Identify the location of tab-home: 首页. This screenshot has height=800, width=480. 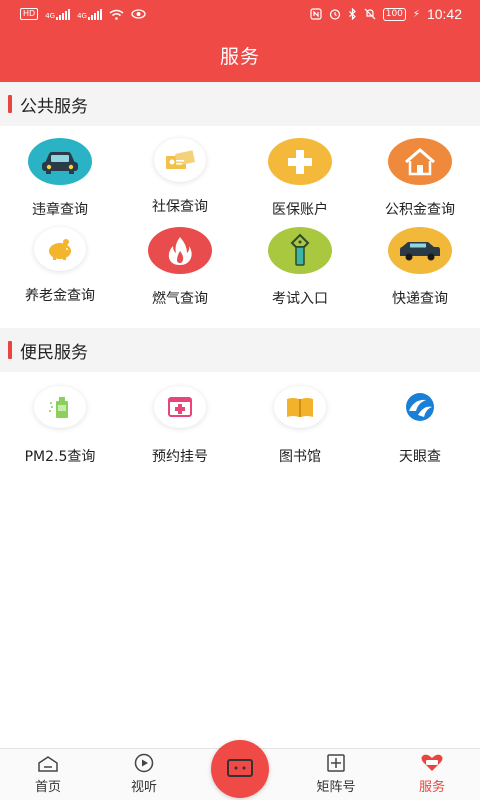
(48, 774).